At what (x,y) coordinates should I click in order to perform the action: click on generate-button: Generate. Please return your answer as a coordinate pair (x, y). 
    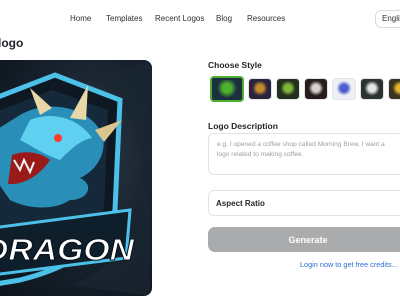
    Looking at the image, I should click on (304, 239).